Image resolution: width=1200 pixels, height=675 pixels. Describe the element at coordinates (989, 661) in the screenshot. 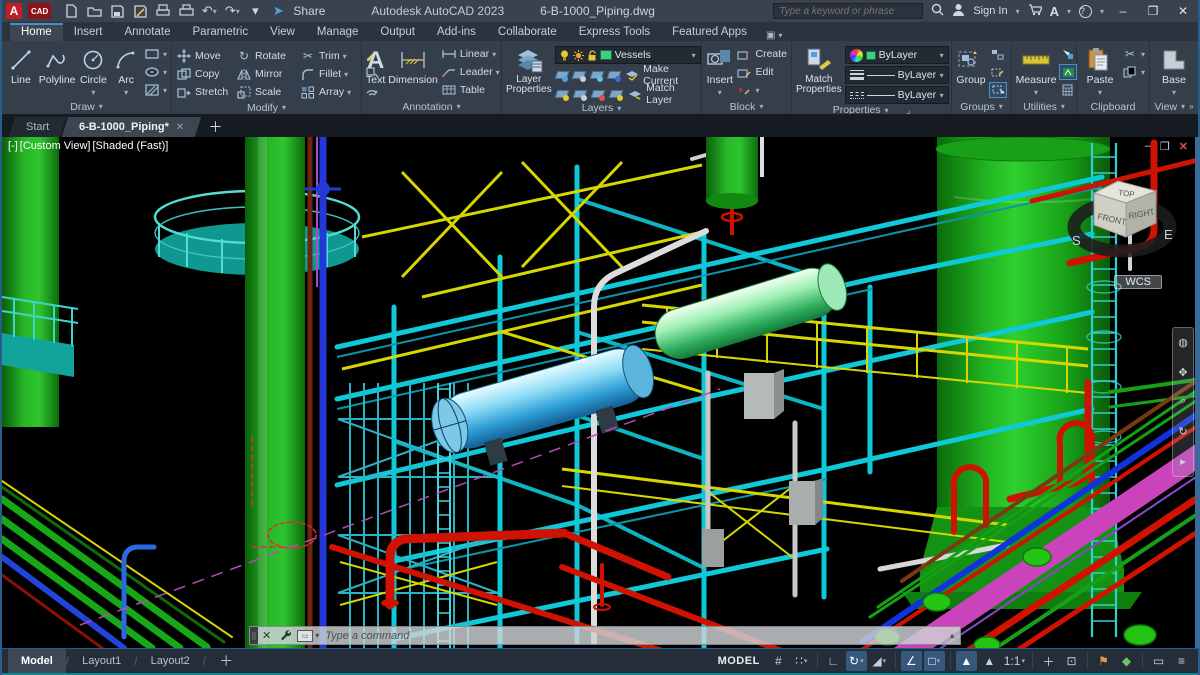

I see `autoscale-toggle: ▲` at that location.